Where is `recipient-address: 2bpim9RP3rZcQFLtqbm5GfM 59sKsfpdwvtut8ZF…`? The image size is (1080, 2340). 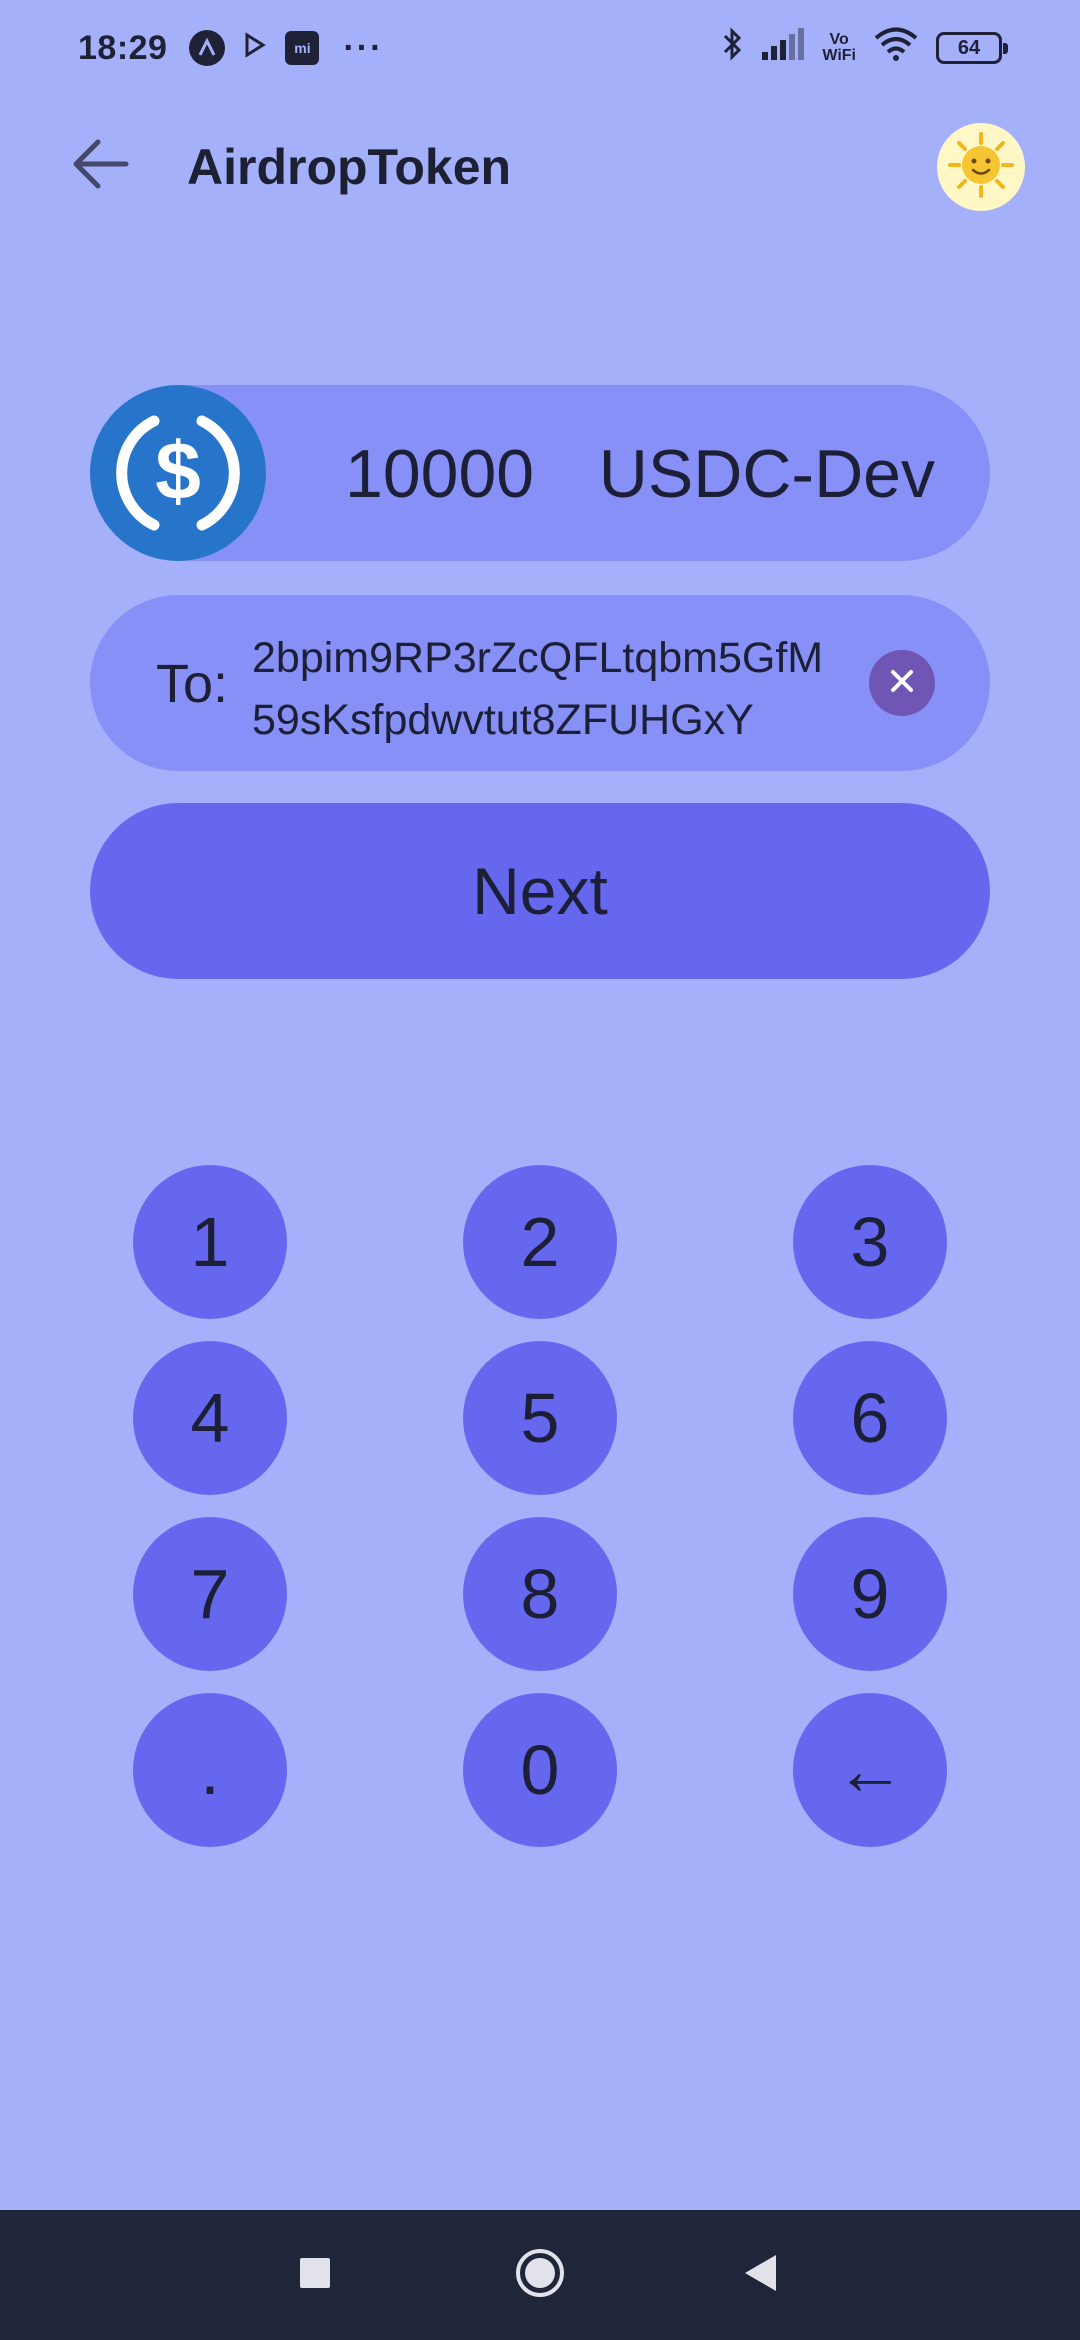 recipient-address: 2bpim9RP3rZcQFLtqbm5GfM 59sKsfpdwvtut8ZF… is located at coordinates (572, 689).